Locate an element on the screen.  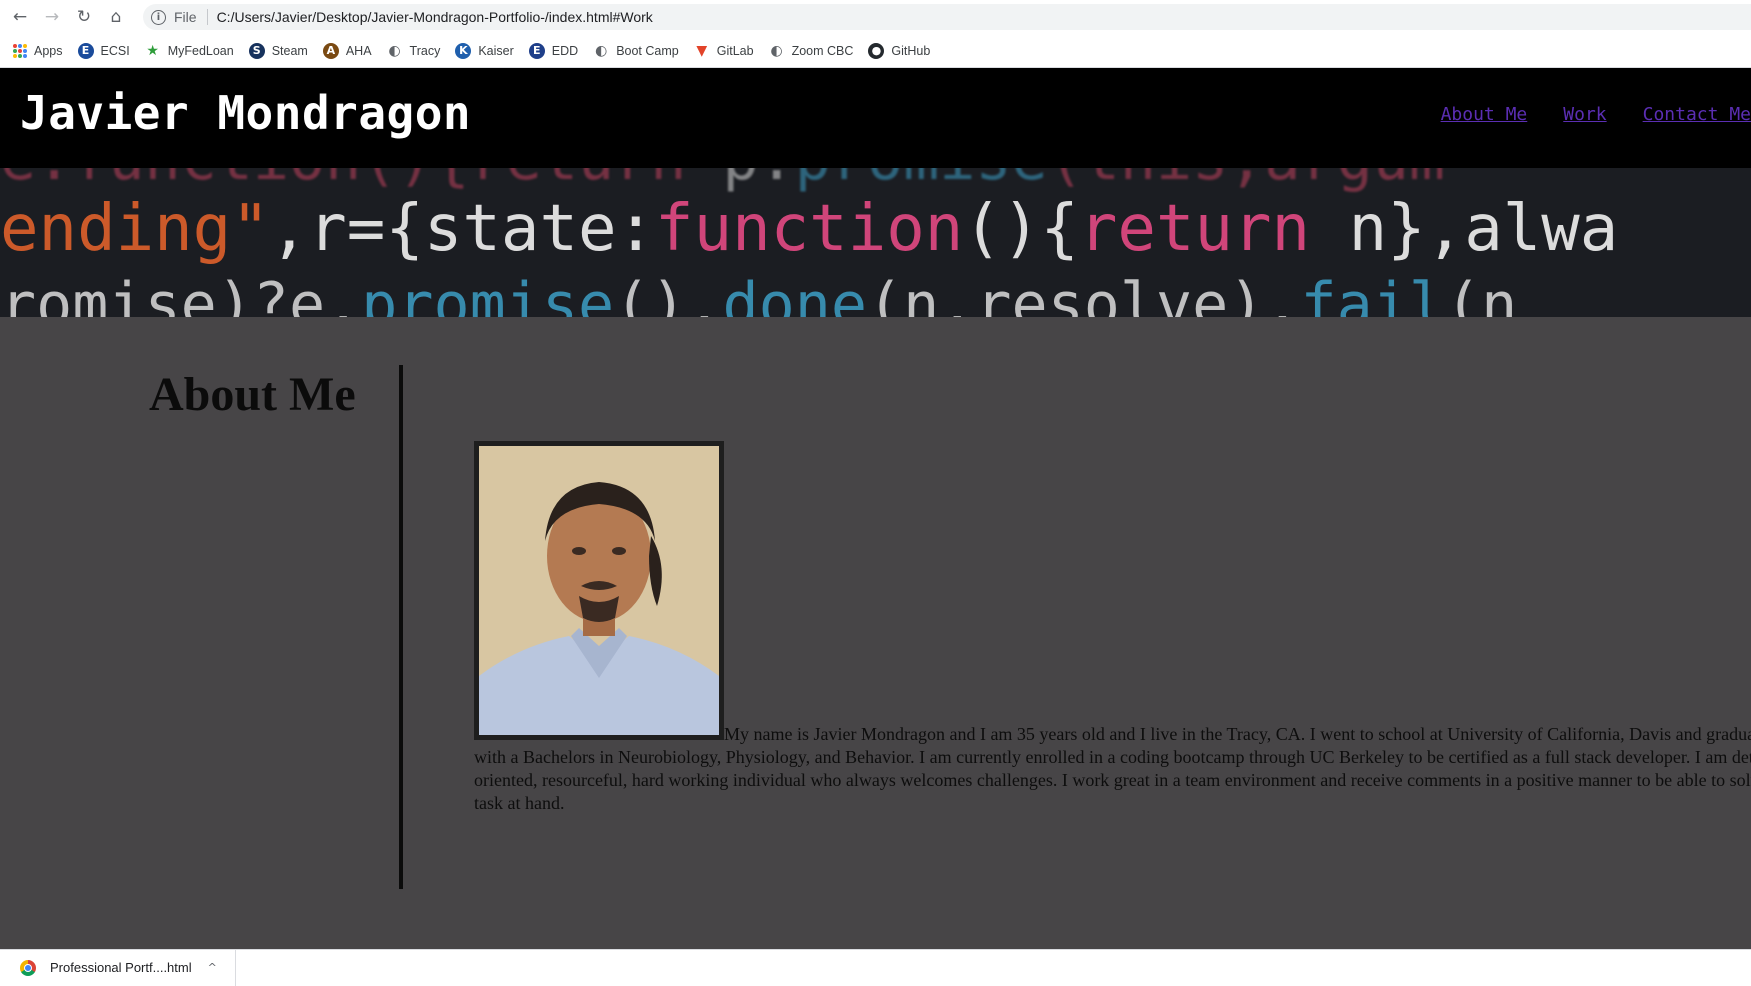
chrome-file-icon is located at coordinates (28, 967).